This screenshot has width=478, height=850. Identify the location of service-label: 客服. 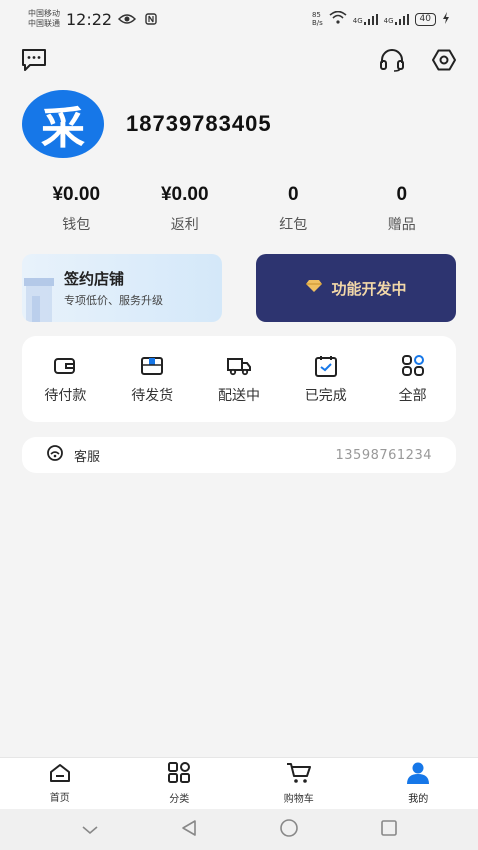
(87, 457).